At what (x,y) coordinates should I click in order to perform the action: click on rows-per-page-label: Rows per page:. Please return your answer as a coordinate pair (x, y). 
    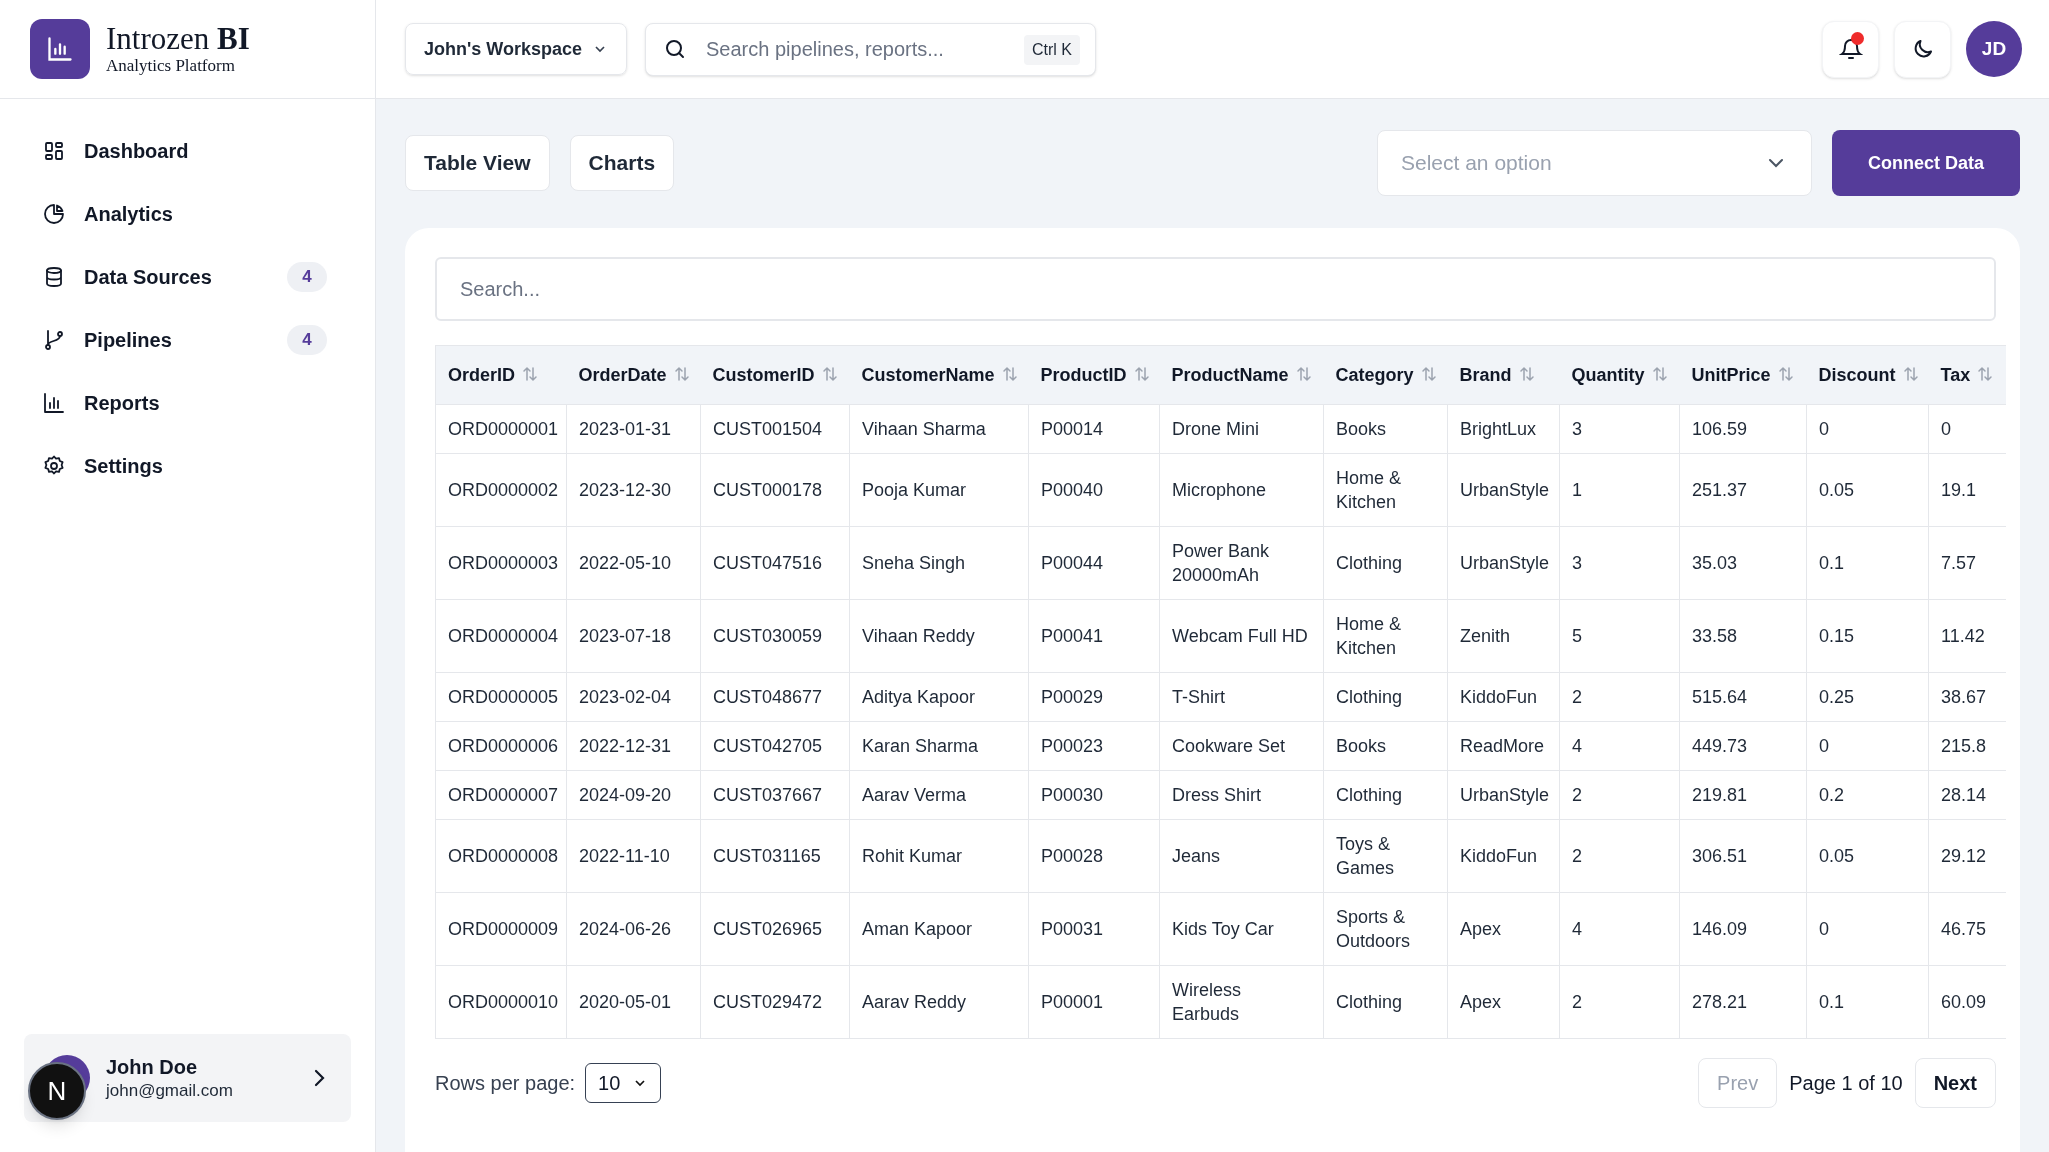
    Looking at the image, I should click on (505, 1083).